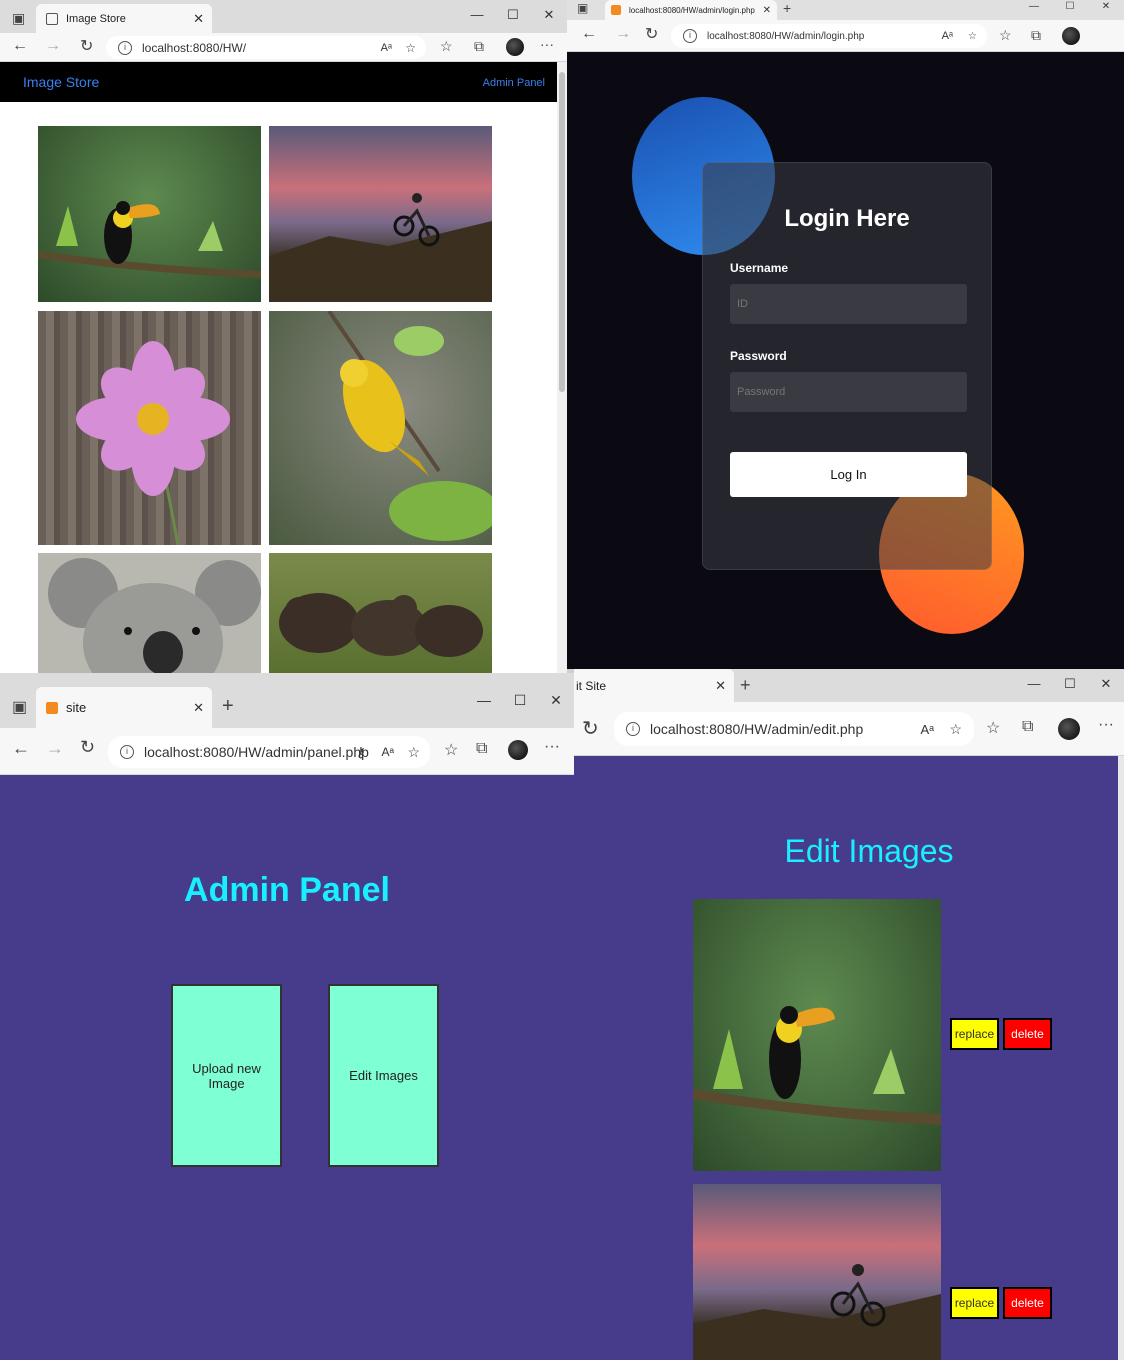 The width and height of the screenshot is (1124, 1360). Describe the element at coordinates (153, 443) in the screenshot. I see `flower-illustration` at that location.